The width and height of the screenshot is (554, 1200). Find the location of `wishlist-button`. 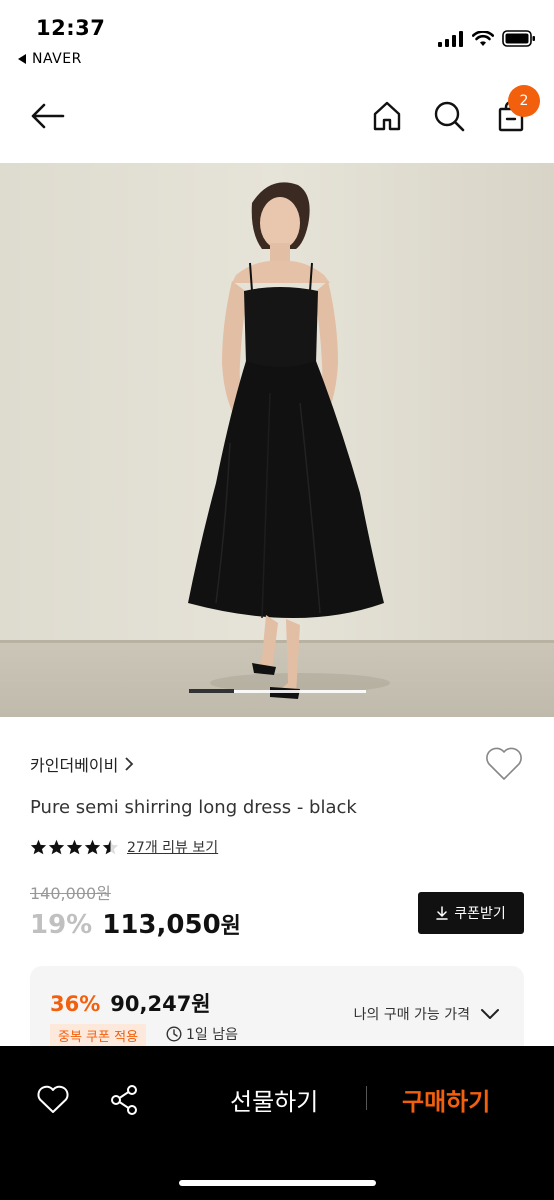

wishlist-button is located at coordinates (504, 766).